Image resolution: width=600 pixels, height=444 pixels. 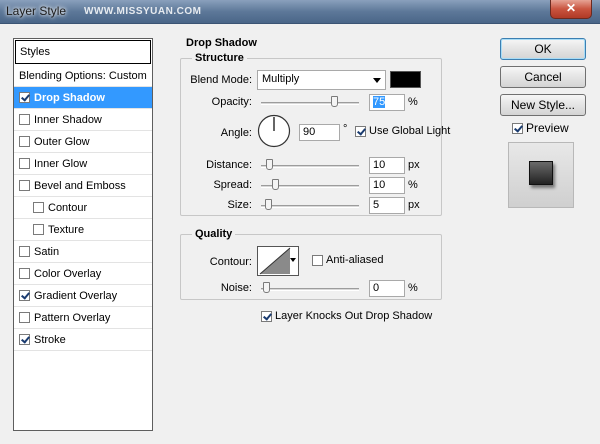 I want to click on style-item-label: Blending Options: Custom, so click(x=83, y=75).